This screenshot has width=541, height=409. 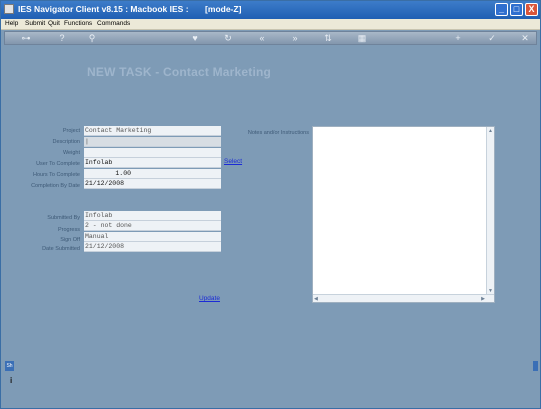 What do you see at coordinates (71, 131) in the screenshot?
I see `project-label: Project` at bounding box center [71, 131].